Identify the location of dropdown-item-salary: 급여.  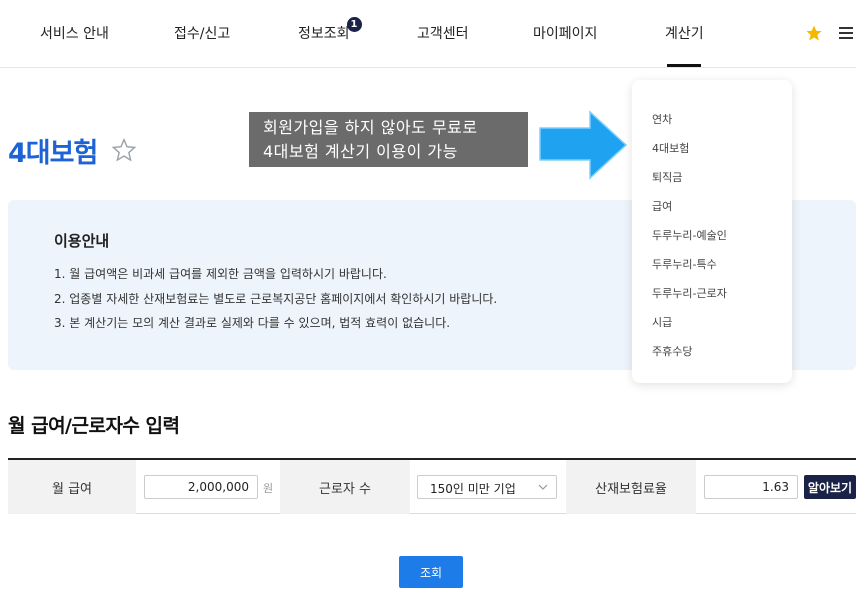
(662, 206).